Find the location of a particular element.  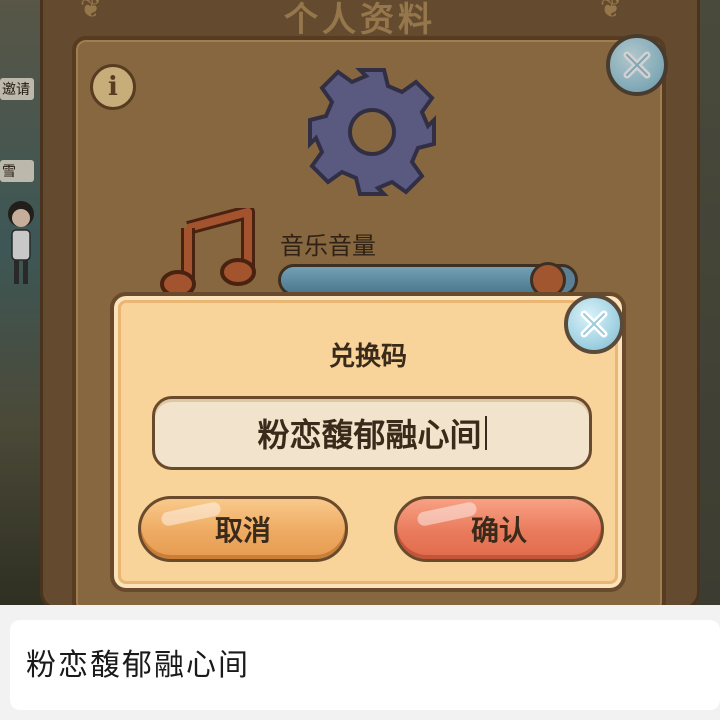

redeem-dialog-title: 兑换码 is located at coordinates (367, 357).